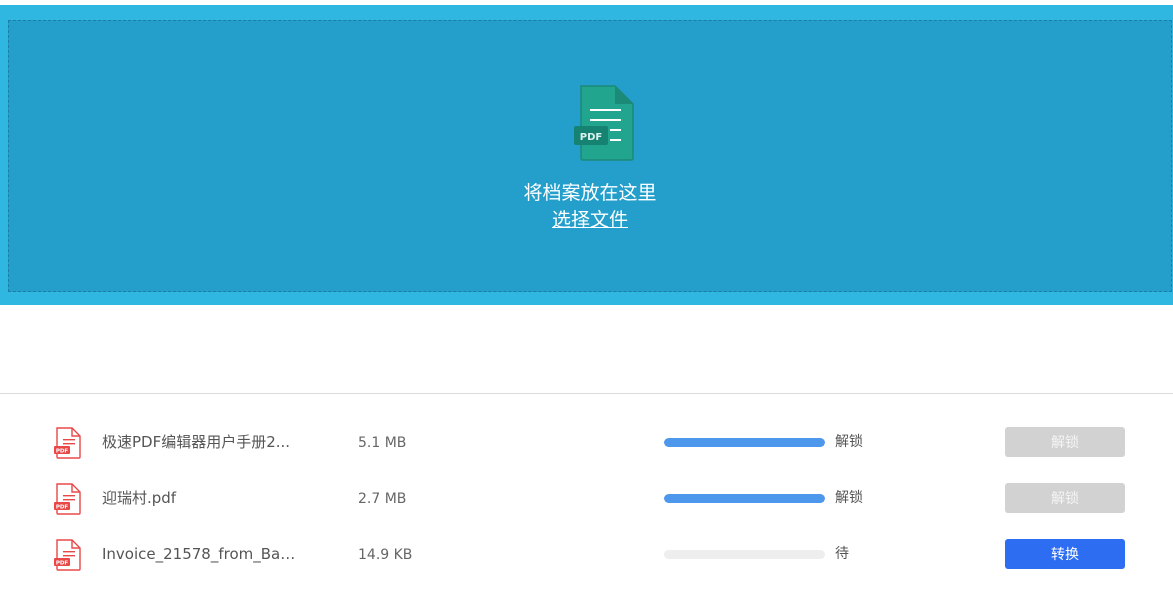 This screenshot has height=590, width=1173. What do you see at coordinates (590, 193) in the screenshot?
I see `drop-title: 将档案放在这里` at bounding box center [590, 193].